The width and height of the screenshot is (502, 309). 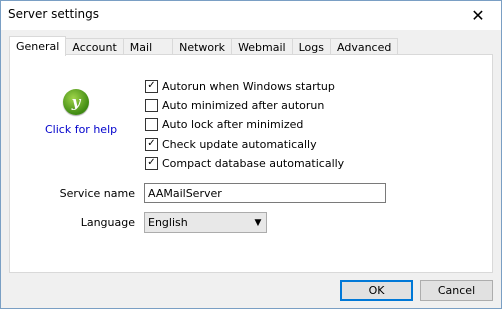 What do you see at coordinates (376, 290) in the screenshot?
I see `ok-button: OK` at bounding box center [376, 290].